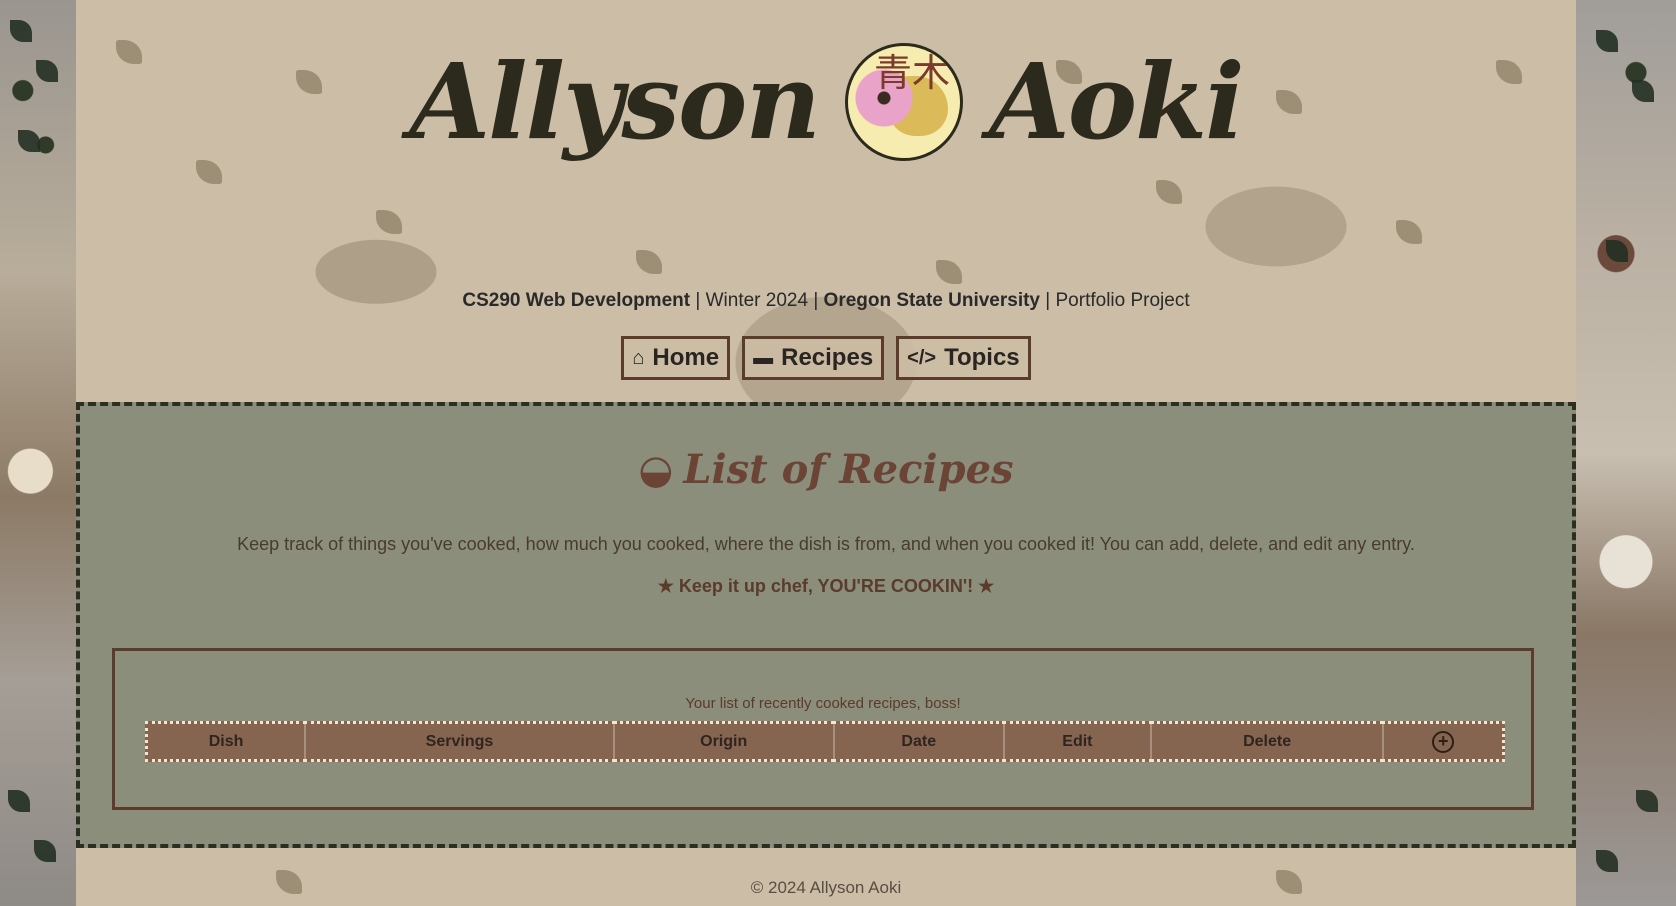 The height and width of the screenshot is (906, 1676). What do you see at coordinates (1117, 101) in the screenshot?
I see `brand-last-name: Aoki` at bounding box center [1117, 101].